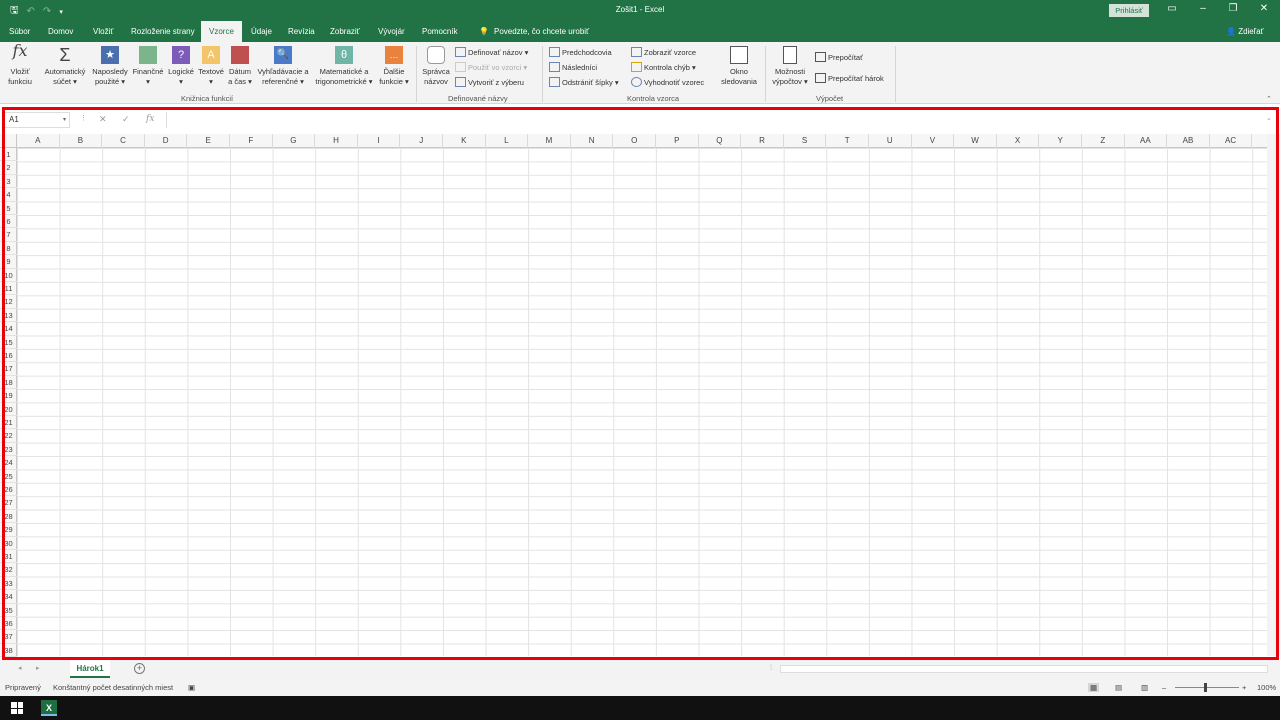 Image resolution: width=1280 pixels, height=720 pixels. I want to click on trace-precedents-button: Predchodcovia, so click(580, 52).